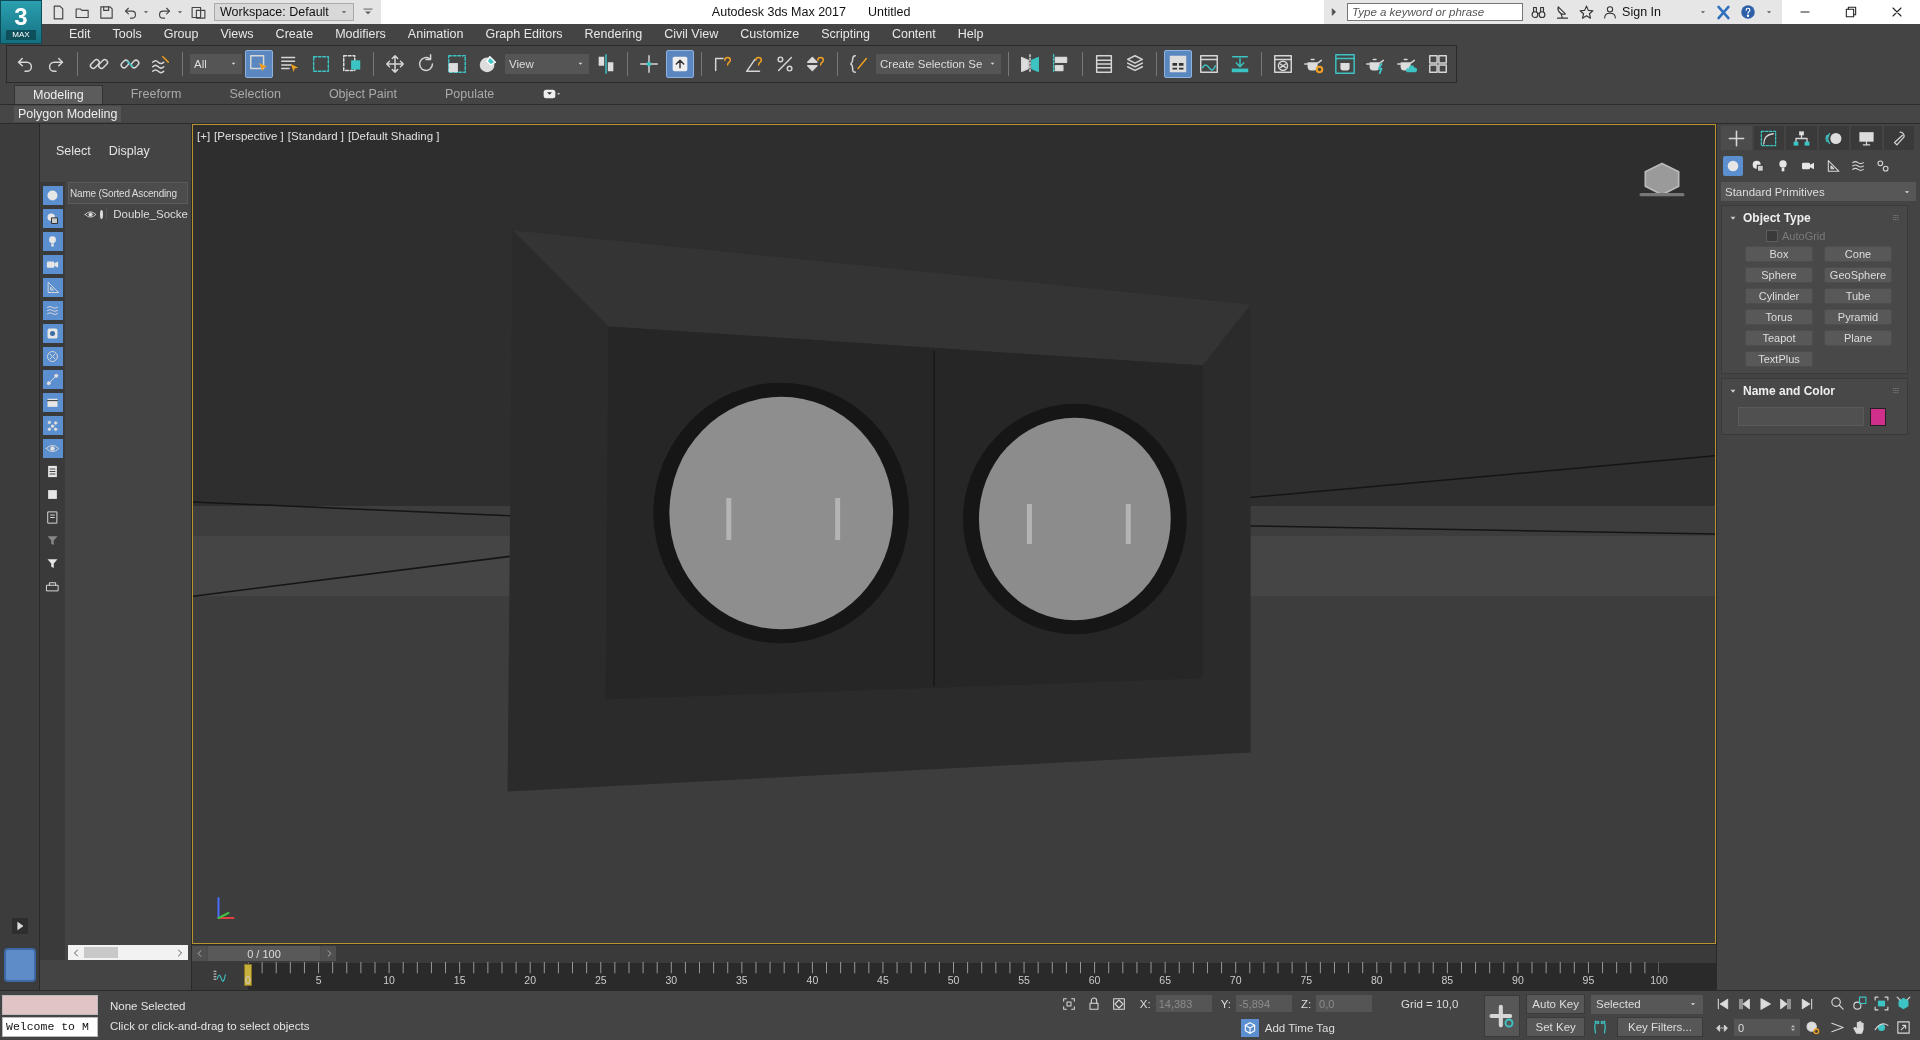 Image resolution: width=1920 pixels, height=1040 pixels. What do you see at coordinates (770, 34) in the screenshot?
I see `menu-item: Customize` at bounding box center [770, 34].